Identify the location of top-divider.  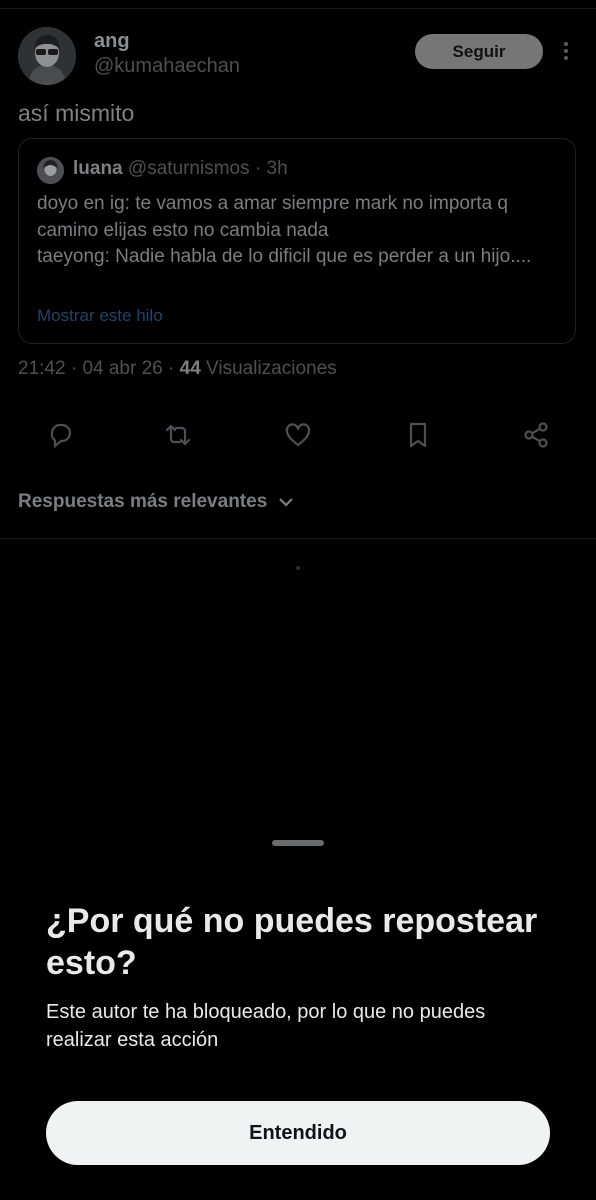
(298, 8).